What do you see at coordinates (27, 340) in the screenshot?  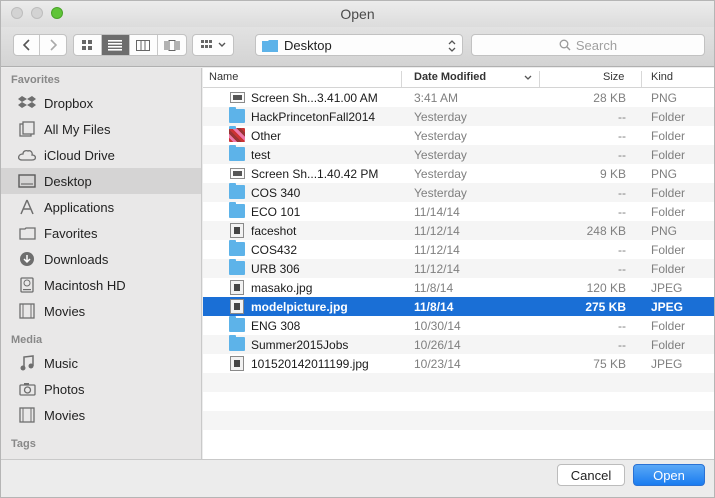 I see `sidebar-heading-media: Media` at bounding box center [27, 340].